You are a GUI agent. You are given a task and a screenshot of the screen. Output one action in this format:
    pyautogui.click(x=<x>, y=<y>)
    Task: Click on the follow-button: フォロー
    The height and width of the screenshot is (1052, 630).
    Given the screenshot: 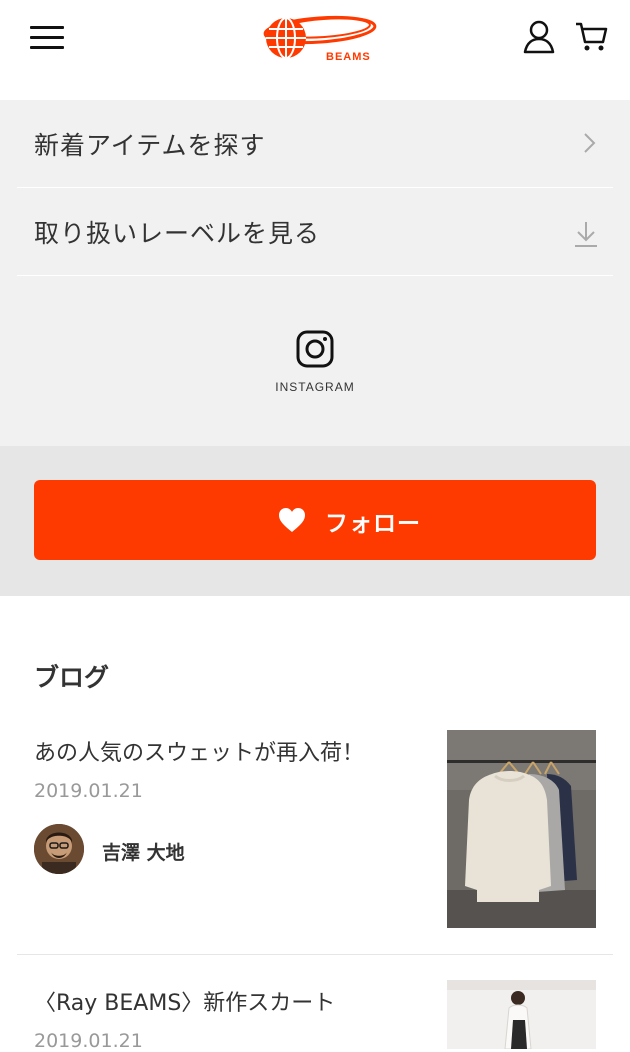 What is the action you would take?
    pyautogui.click(x=315, y=520)
    